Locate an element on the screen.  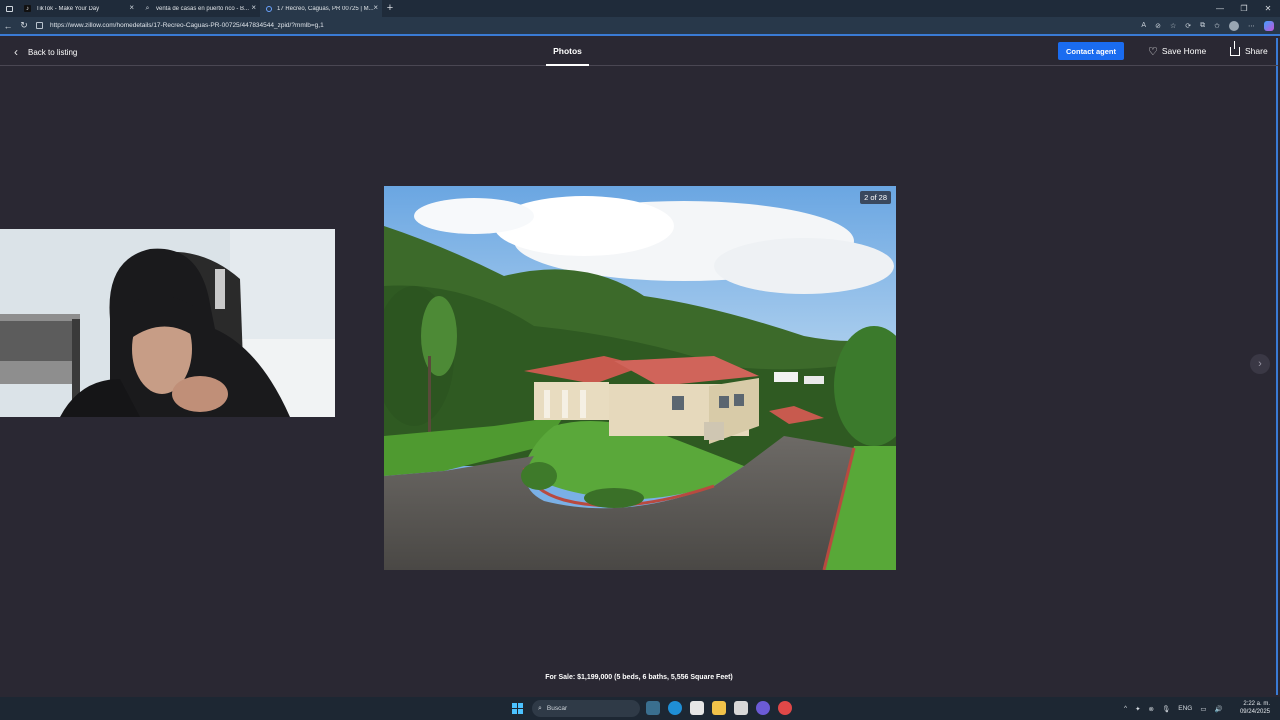
contact-agent-button: Contact agent is located at coordinates (1091, 51).